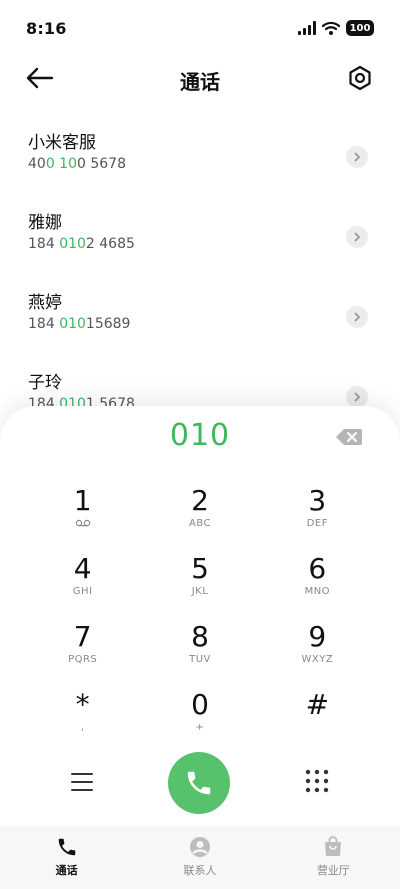 Image resolution: width=400 pixels, height=889 pixels. I want to click on status-bar: 8:16 100, so click(200, 28).